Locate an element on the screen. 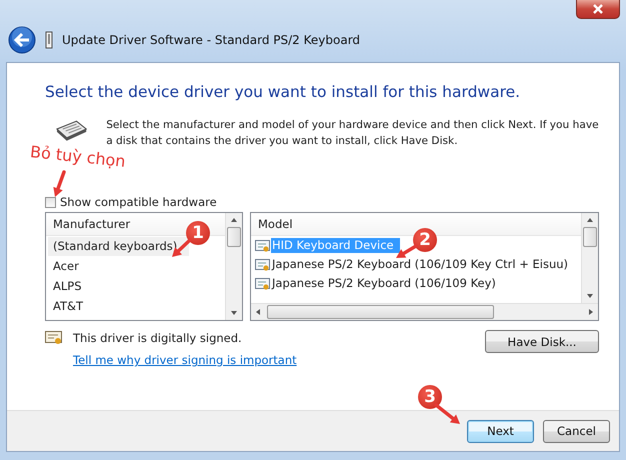  model-item: Japanese PS/2 Keyboard (106/109 Key Ctrl + Eisuu) is located at coordinates (420, 264).